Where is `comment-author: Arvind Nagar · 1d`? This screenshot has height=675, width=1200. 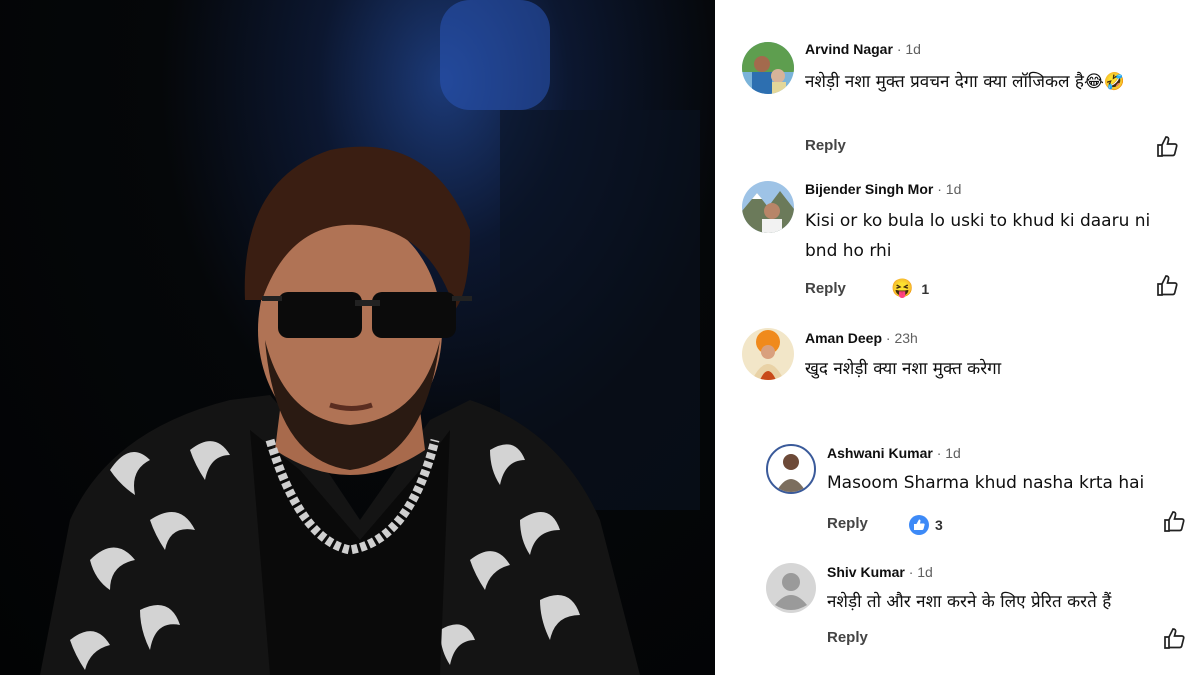 comment-author: Arvind Nagar · 1d is located at coordinates (863, 49).